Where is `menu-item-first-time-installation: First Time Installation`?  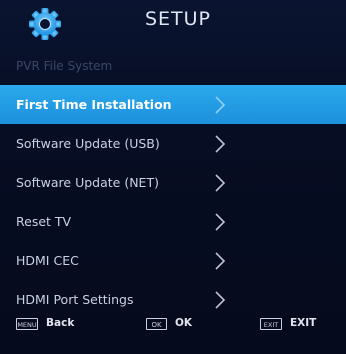 menu-item-first-time-installation: First Time Installation is located at coordinates (173, 104).